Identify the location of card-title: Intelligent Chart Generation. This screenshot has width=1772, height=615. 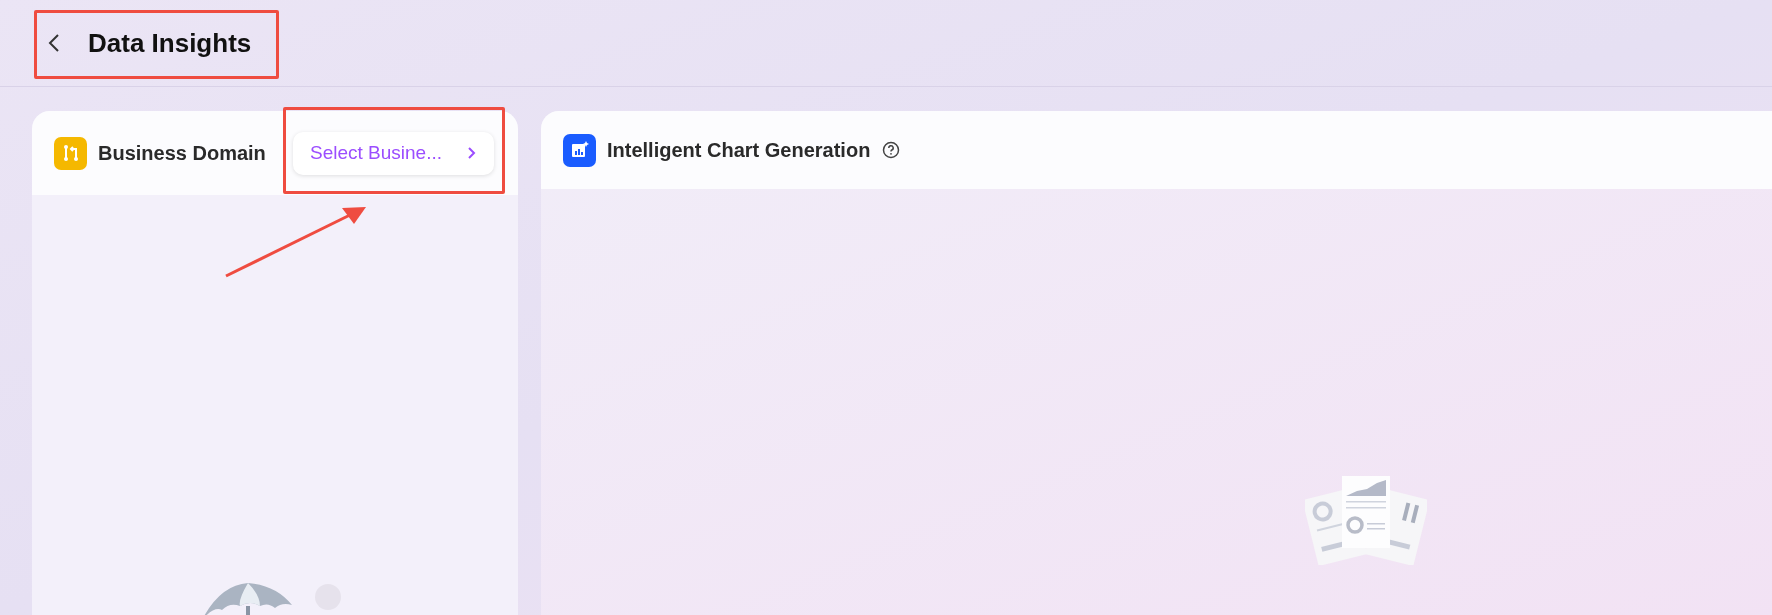
(739, 150).